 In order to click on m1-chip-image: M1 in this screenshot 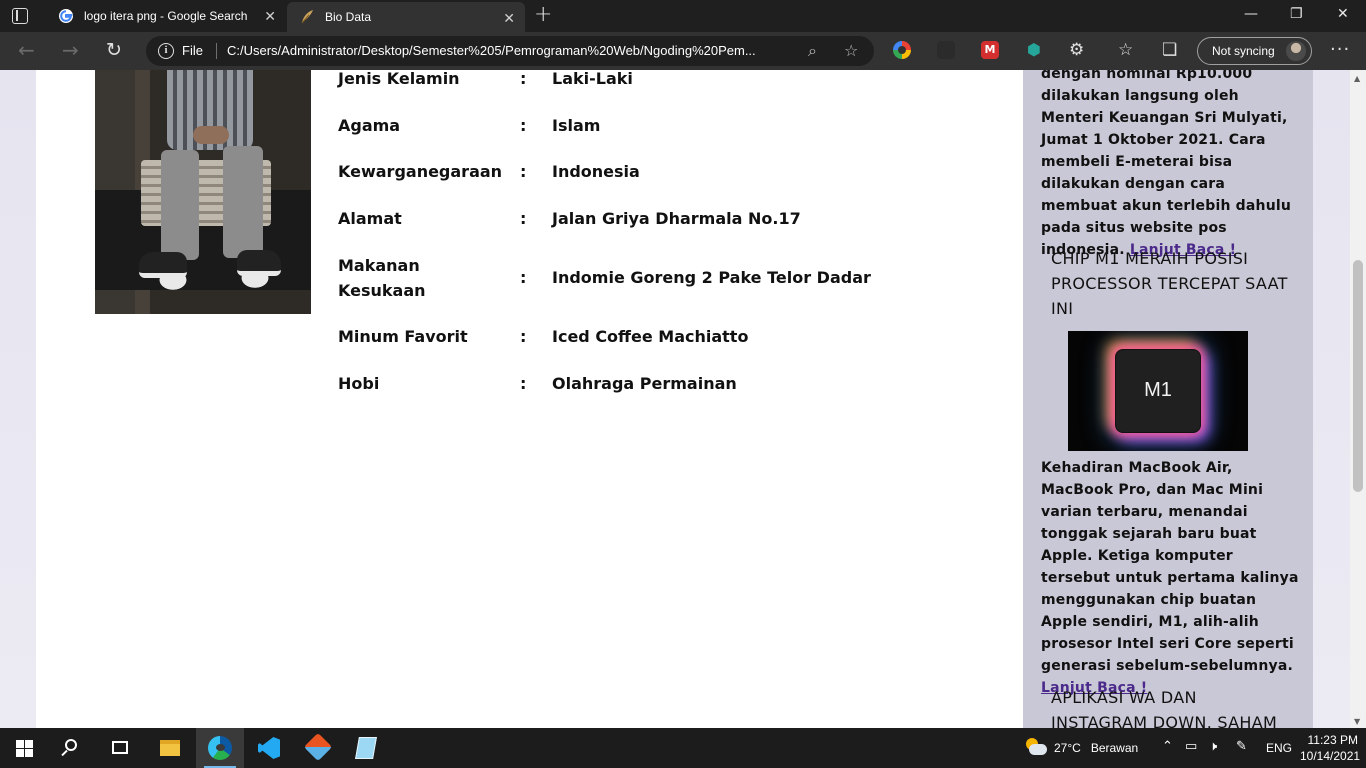, I will do `click(1158, 391)`.